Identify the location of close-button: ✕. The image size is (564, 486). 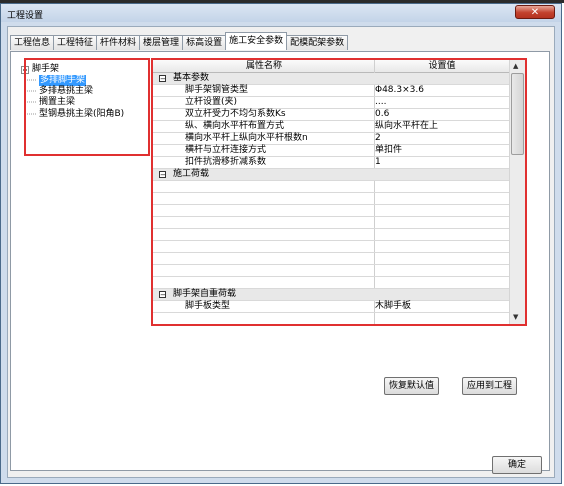
(535, 12).